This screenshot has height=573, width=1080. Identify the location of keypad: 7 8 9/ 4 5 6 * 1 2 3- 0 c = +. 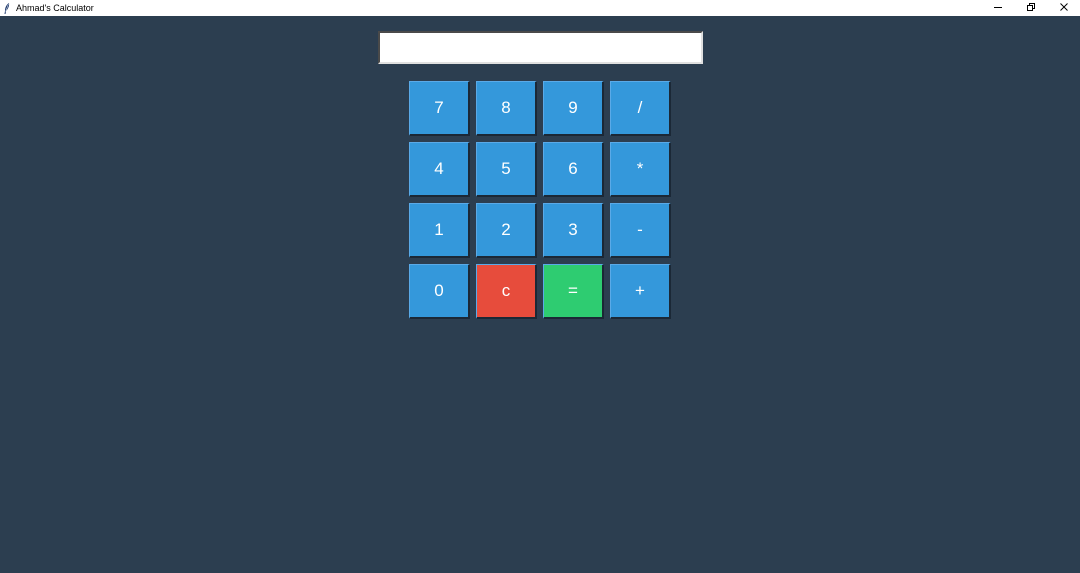
(540, 200).